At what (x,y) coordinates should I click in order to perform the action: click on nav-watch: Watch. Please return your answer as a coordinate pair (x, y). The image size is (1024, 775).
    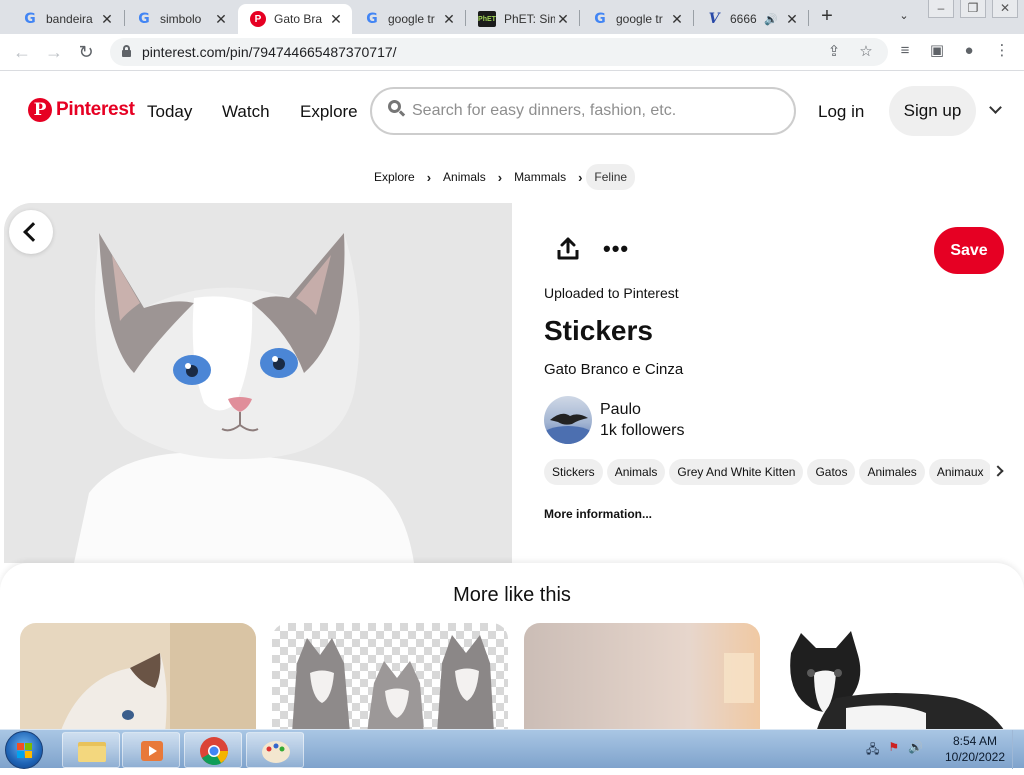
    Looking at the image, I should click on (246, 112).